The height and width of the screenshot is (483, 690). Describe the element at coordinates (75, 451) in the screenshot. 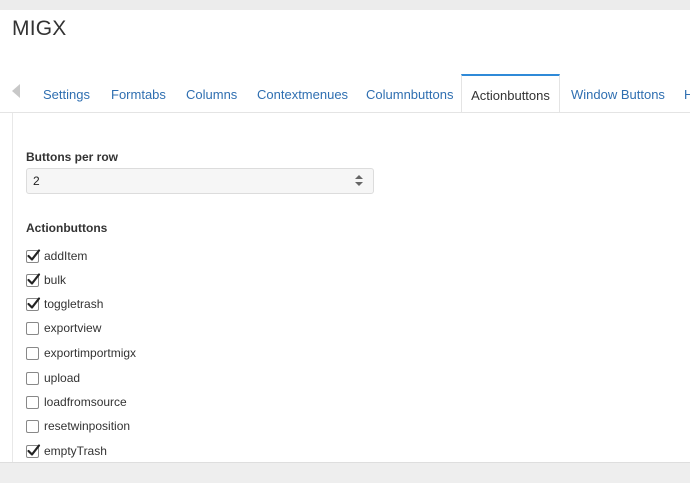

I see `checkbox-label: emptyTrash` at that location.